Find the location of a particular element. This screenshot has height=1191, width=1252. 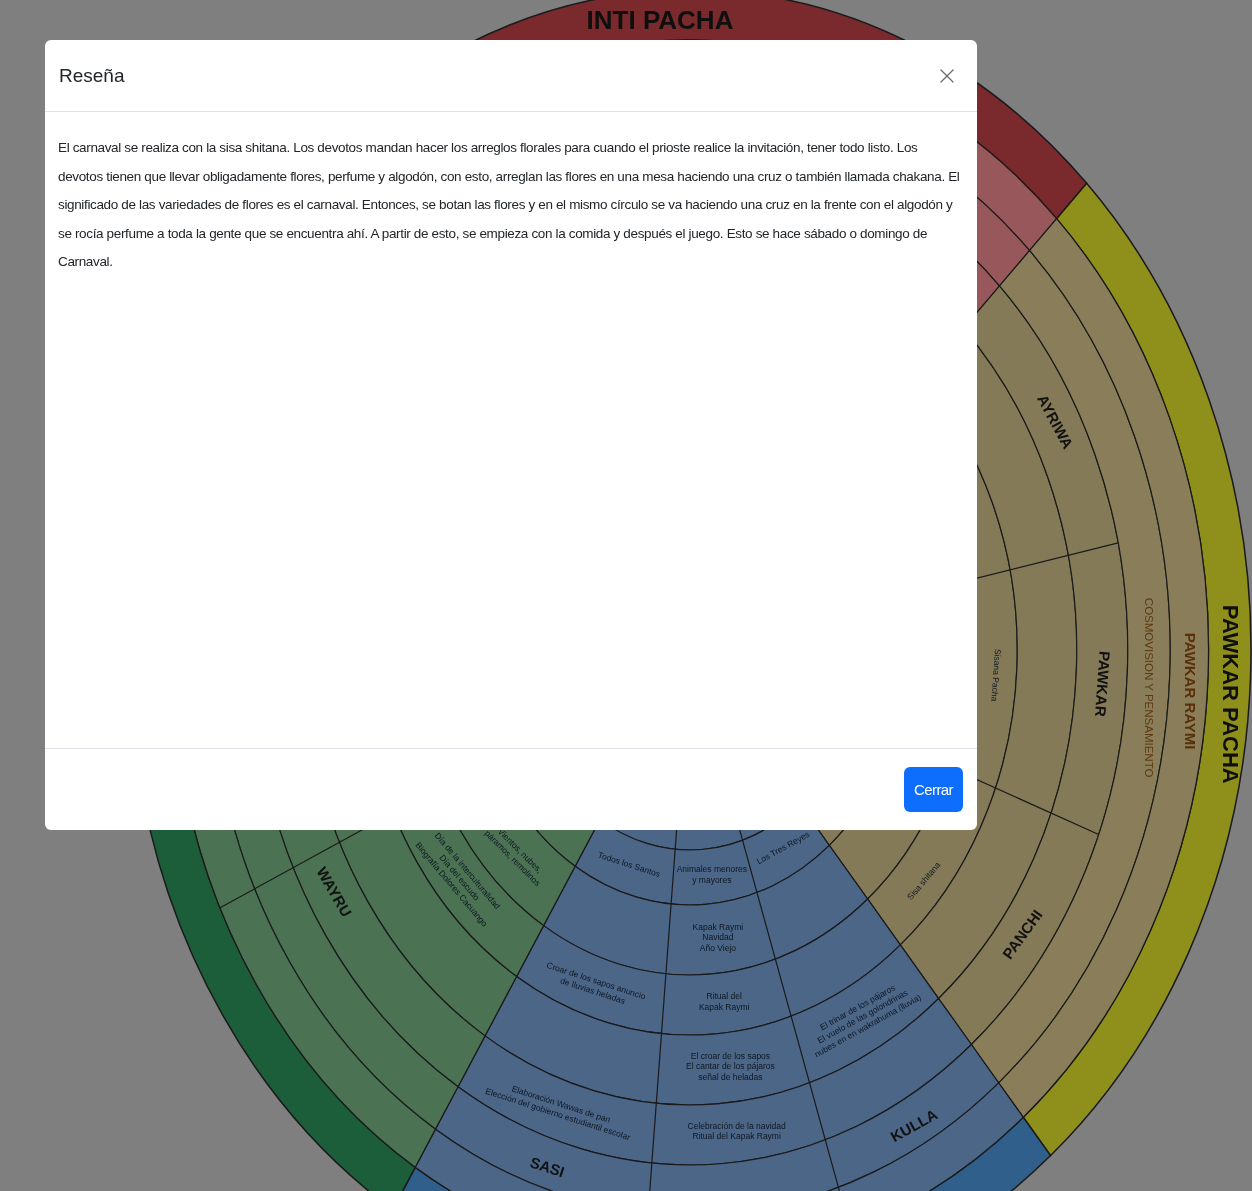

wheel-note: Todos los Santos is located at coordinates (629, 864).